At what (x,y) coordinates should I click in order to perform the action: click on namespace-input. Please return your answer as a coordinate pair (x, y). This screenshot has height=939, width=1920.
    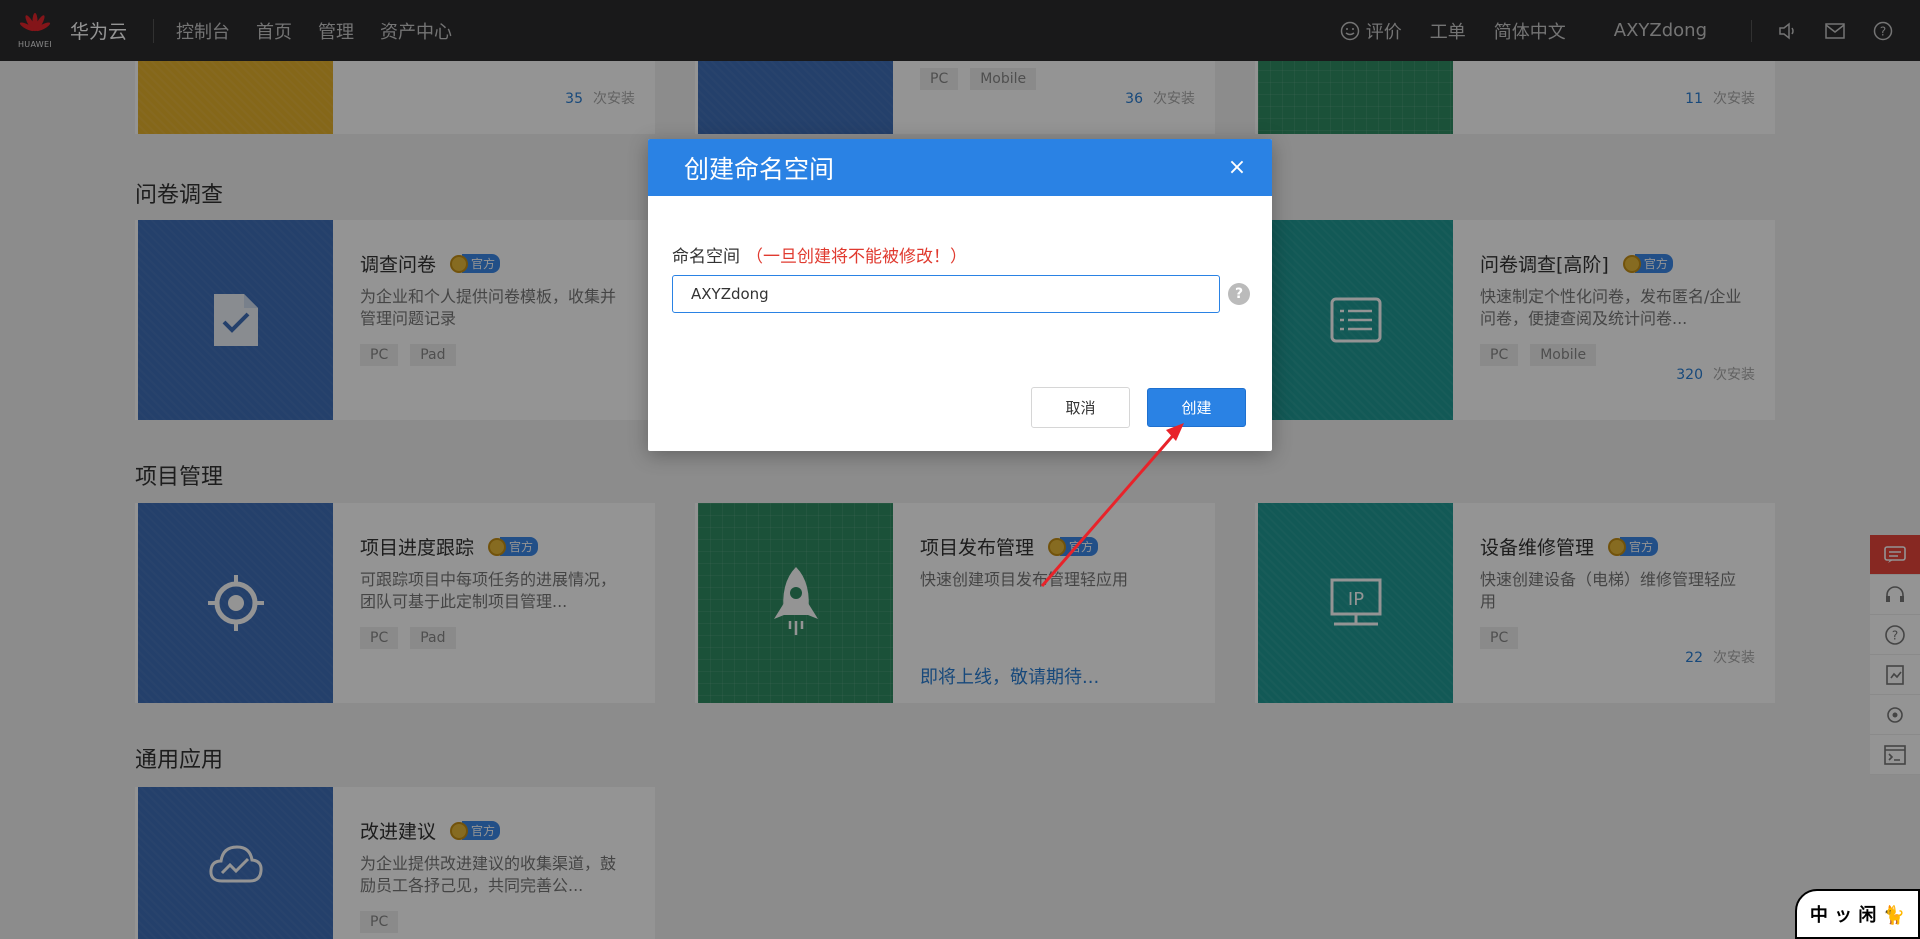
    Looking at the image, I should click on (946, 294).